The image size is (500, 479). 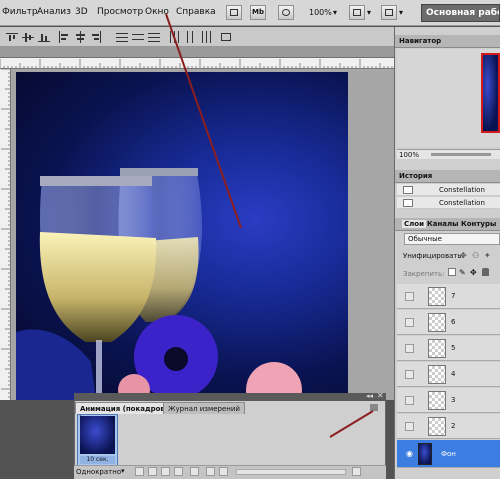 What do you see at coordinates (203, 121) in the screenshot?
I see `arrow-window-menu` at bounding box center [203, 121].